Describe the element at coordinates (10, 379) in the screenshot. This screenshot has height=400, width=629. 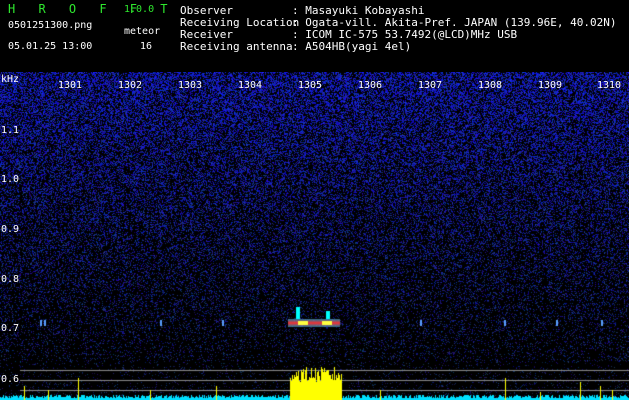
I see `y-tick-label: 0.6` at that location.